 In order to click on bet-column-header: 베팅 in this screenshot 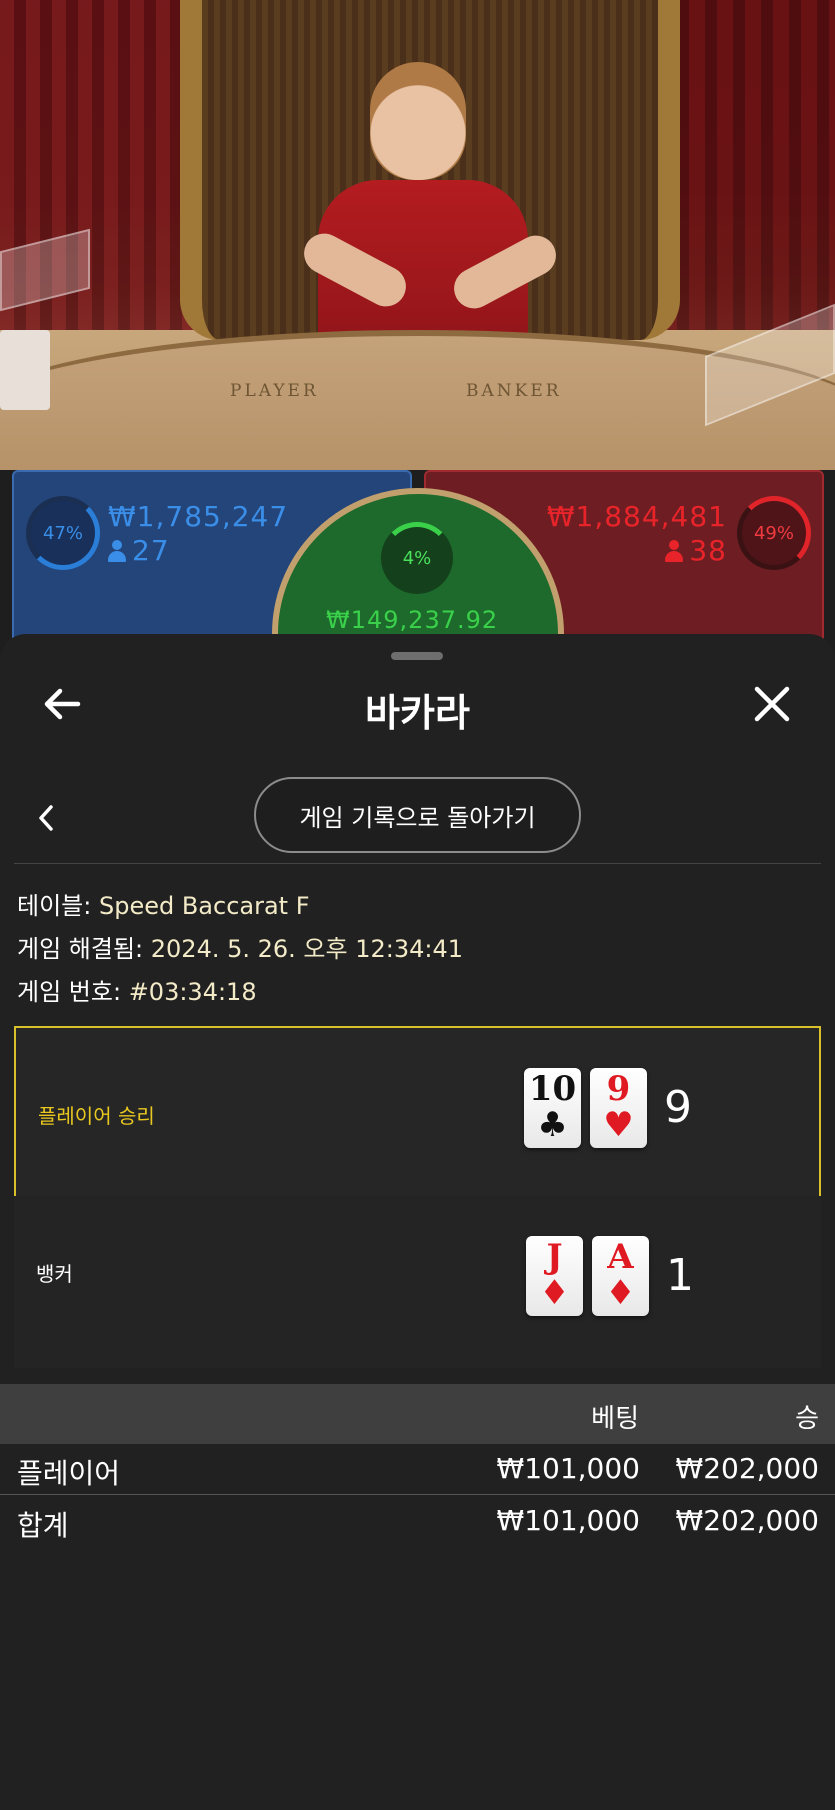, I will do `click(615, 1419)`.